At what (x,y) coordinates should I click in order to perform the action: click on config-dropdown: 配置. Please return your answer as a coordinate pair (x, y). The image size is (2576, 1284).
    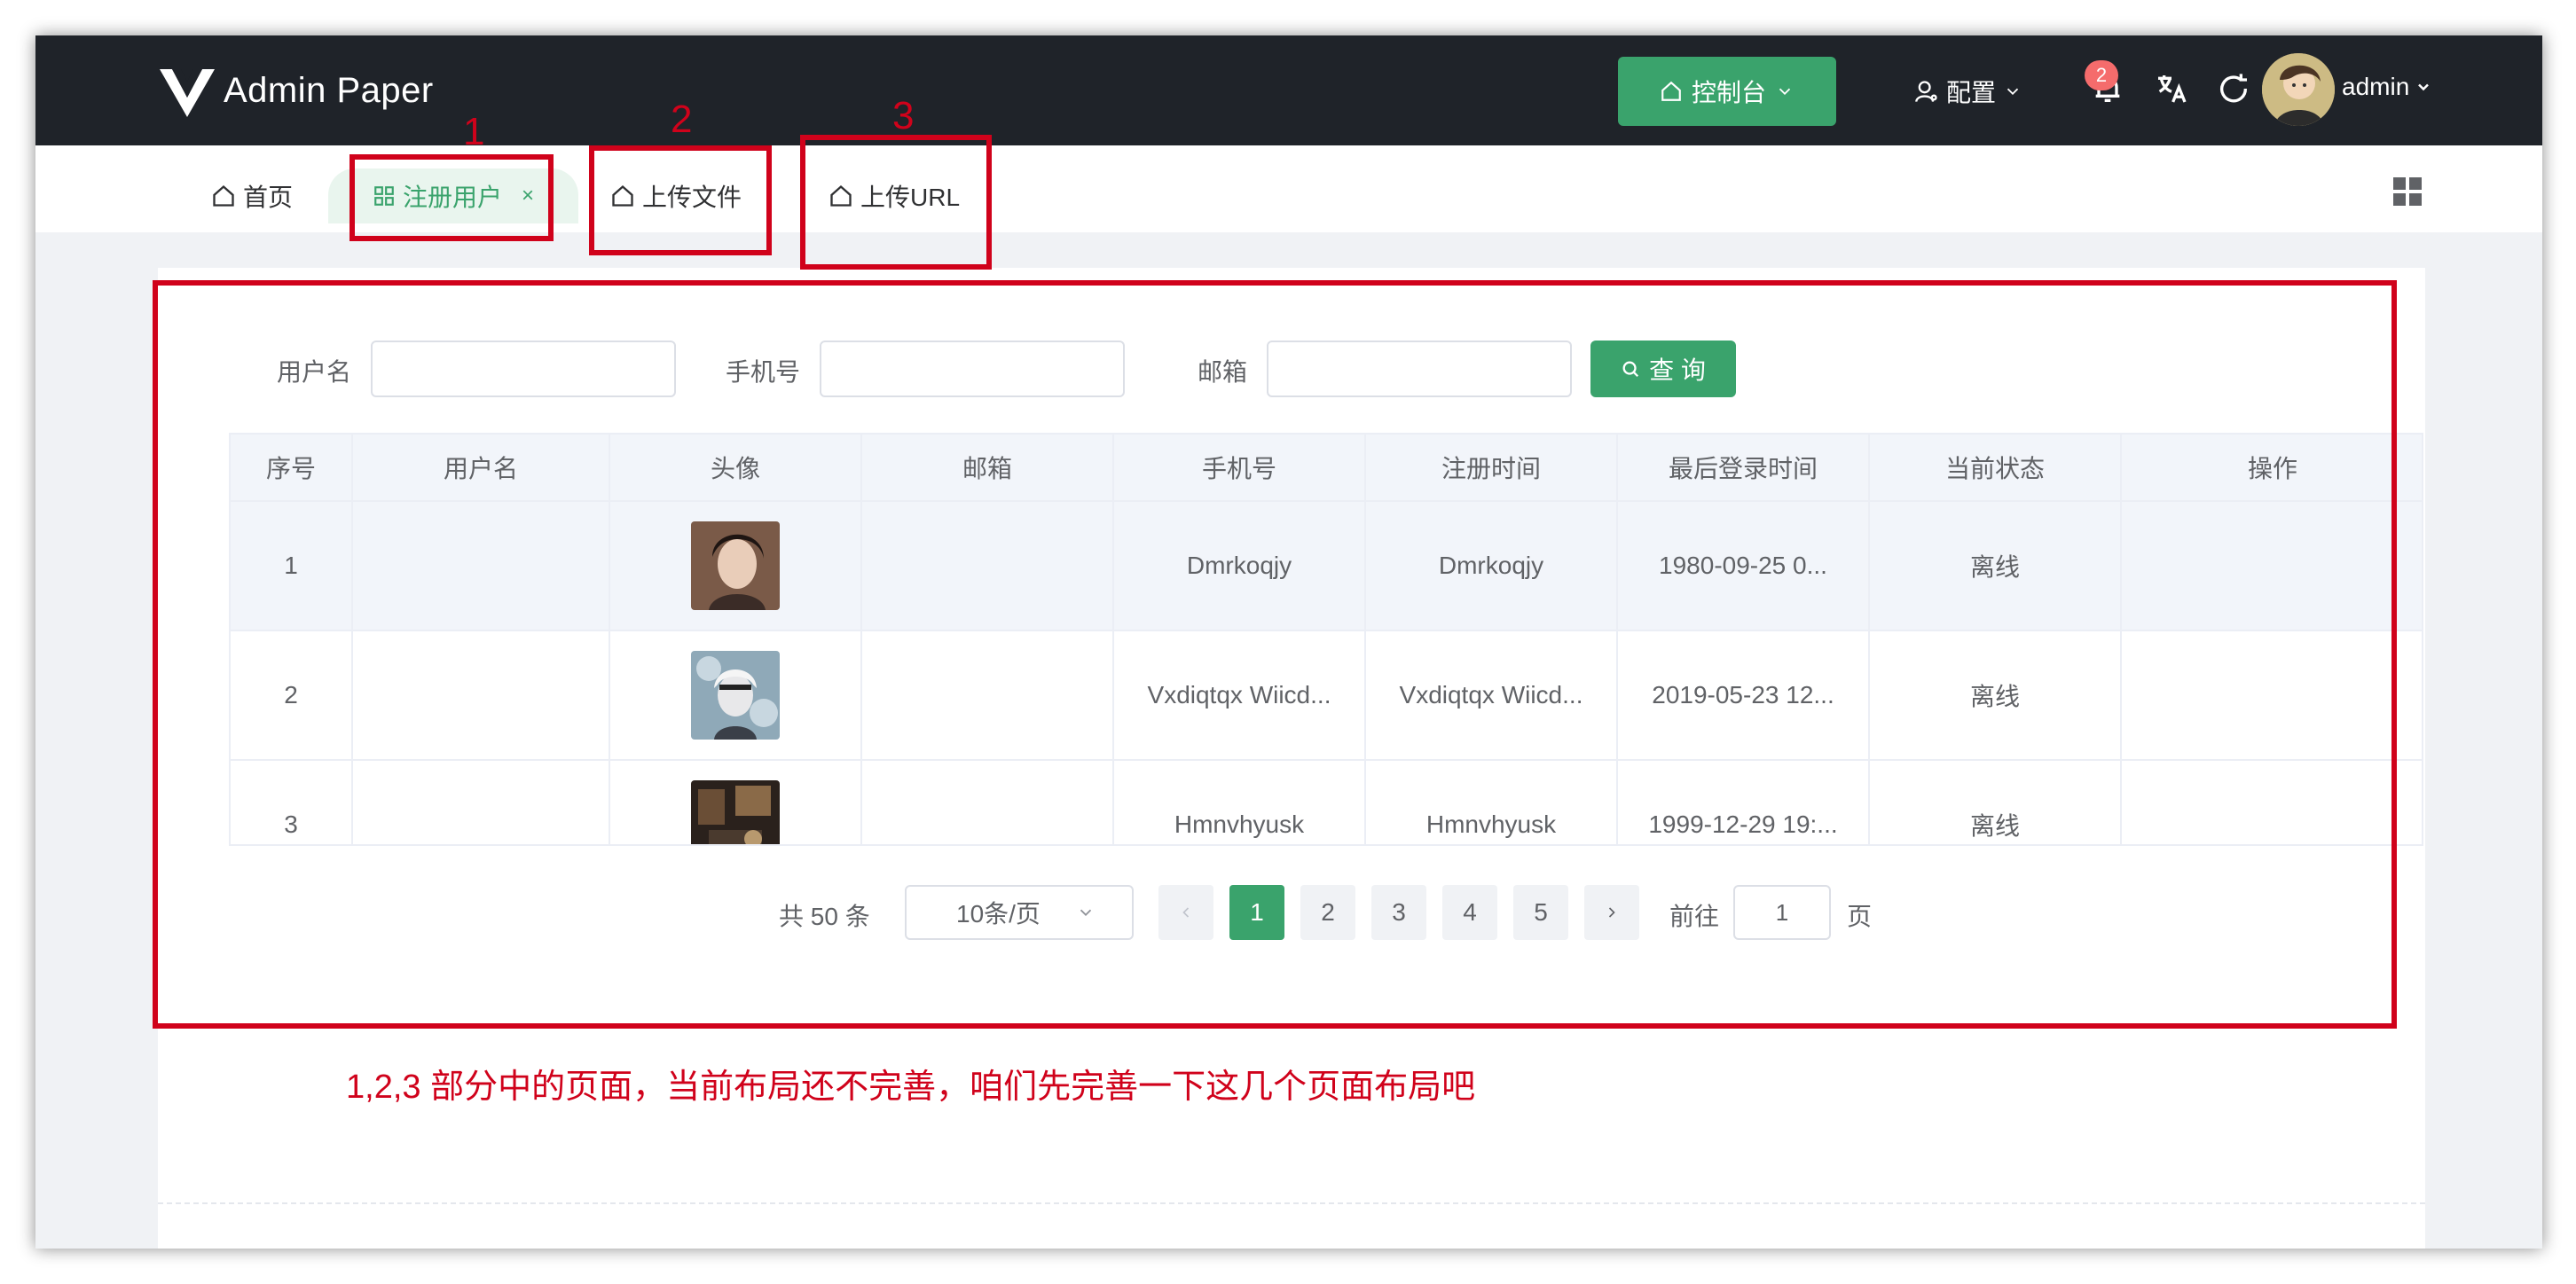
    Looking at the image, I should click on (1985, 91).